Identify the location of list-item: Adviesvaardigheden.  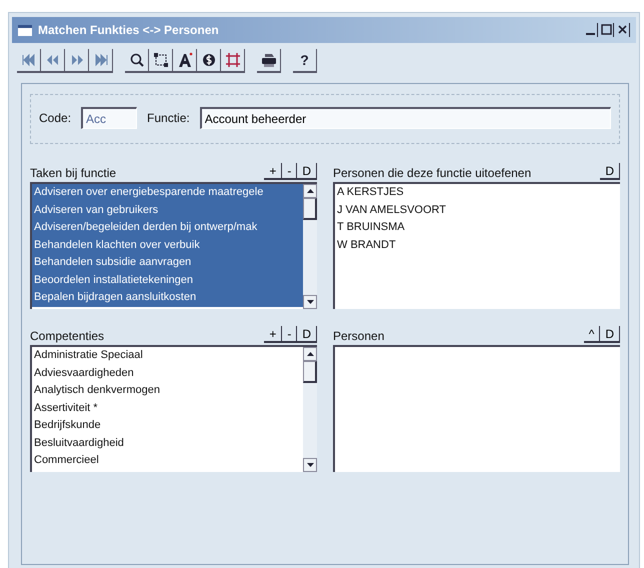
(167, 373).